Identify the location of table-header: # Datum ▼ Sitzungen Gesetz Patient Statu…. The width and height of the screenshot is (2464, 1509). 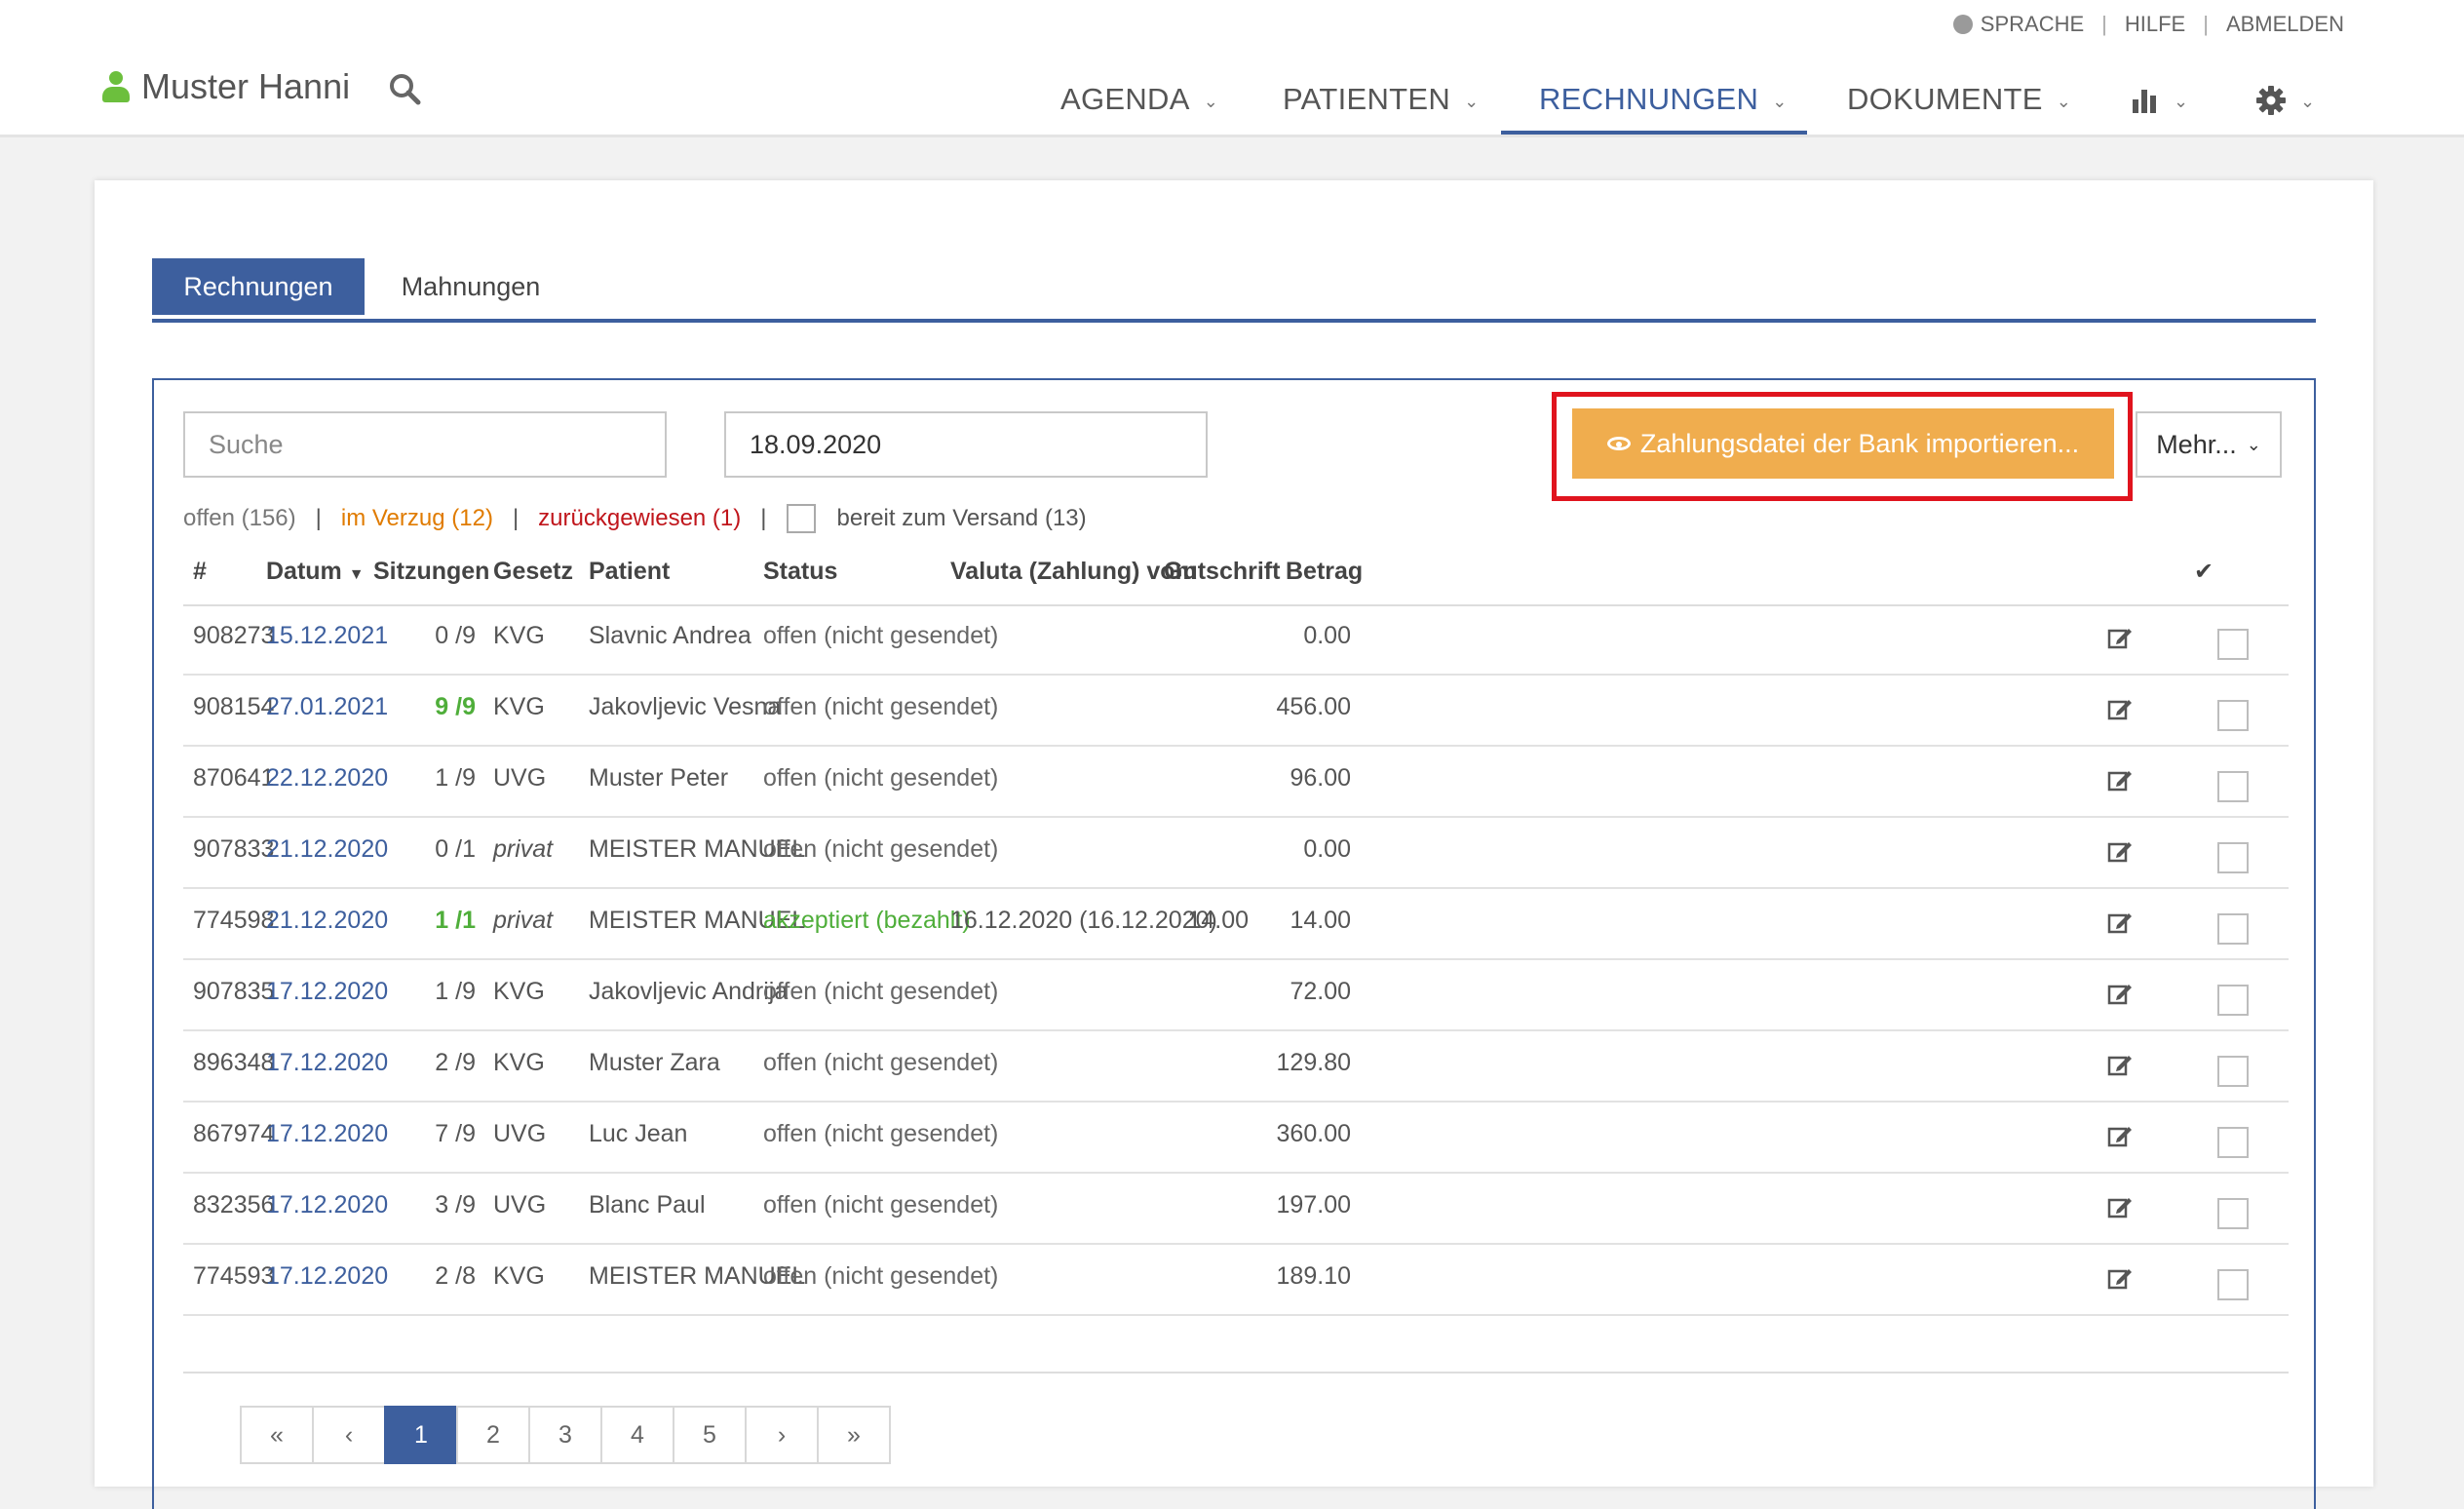
(1236, 575).